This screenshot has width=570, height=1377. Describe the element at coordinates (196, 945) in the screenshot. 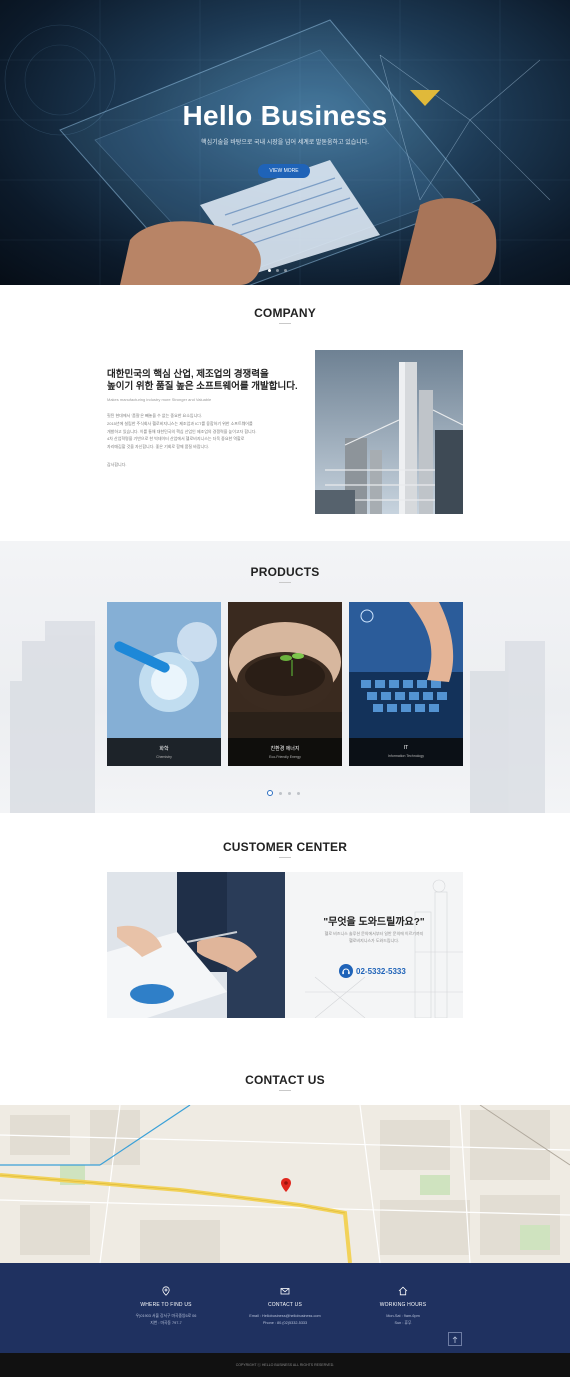

I see `business-meeting-image` at that location.